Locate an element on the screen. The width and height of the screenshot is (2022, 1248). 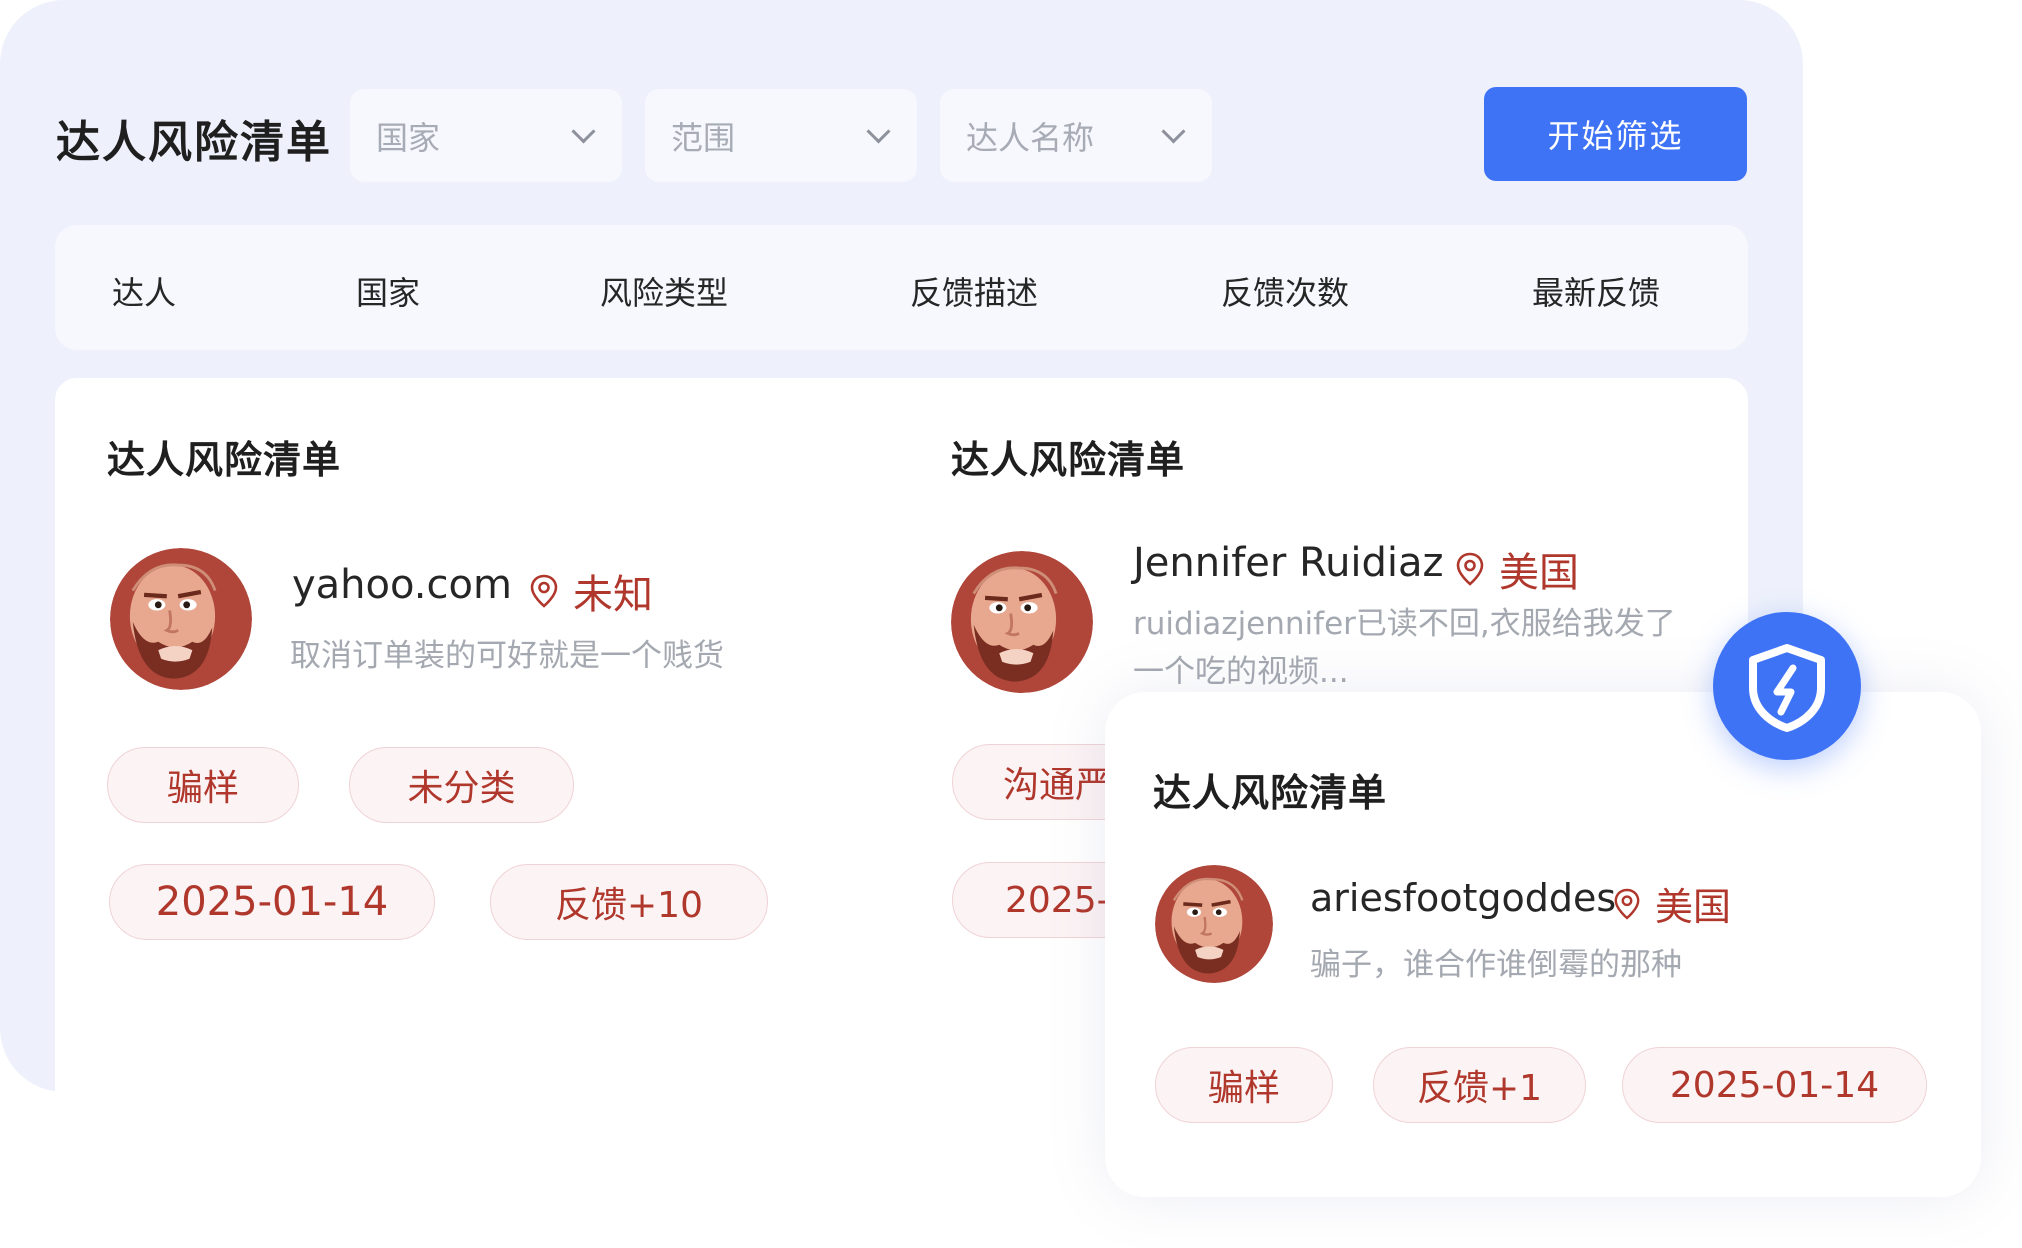
feedback-count-tag: 反馈+1 is located at coordinates (1479, 1085).